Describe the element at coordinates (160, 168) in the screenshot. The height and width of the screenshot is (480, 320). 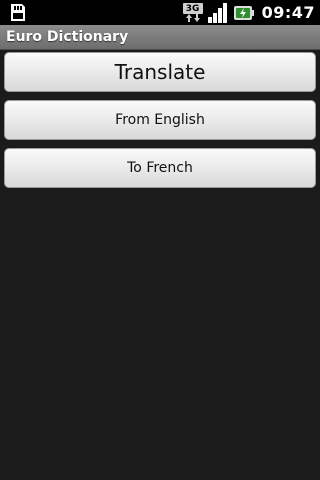
I see `to-language-button: To French` at that location.